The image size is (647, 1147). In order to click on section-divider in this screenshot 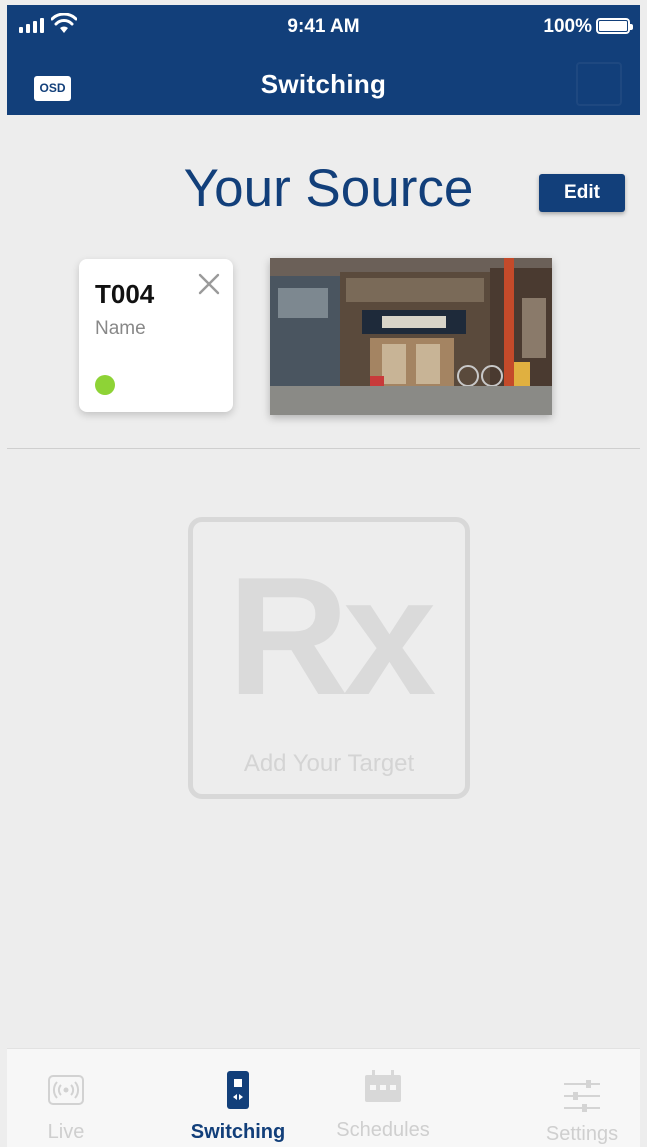, I will do `click(323, 448)`.